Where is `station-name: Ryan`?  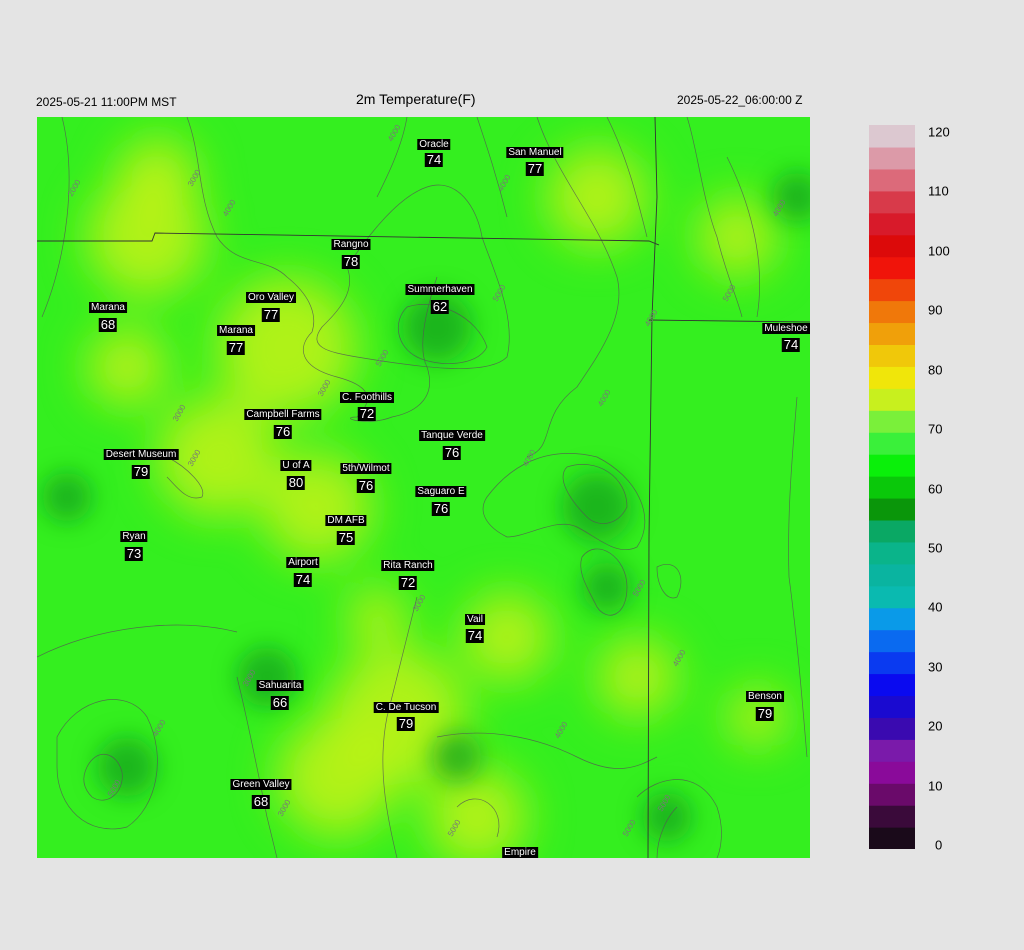 station-name: Ryan is located at coordinates (134, 536).